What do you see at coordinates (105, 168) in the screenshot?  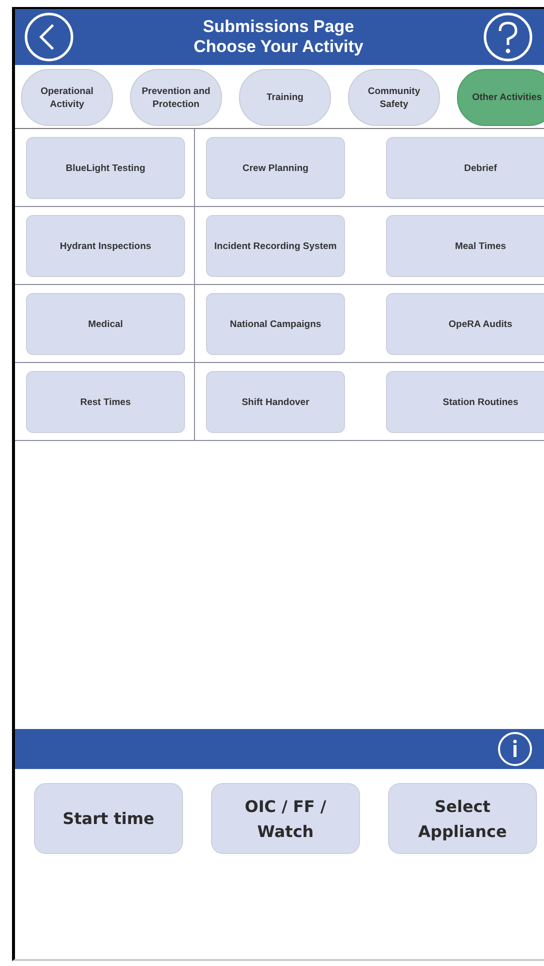 I see `activity-button: BlueLight Testing` at bounding box center [105, 168].